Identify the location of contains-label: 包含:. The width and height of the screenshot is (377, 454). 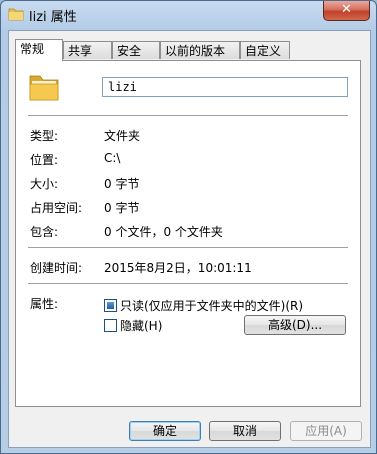
(44, 232).